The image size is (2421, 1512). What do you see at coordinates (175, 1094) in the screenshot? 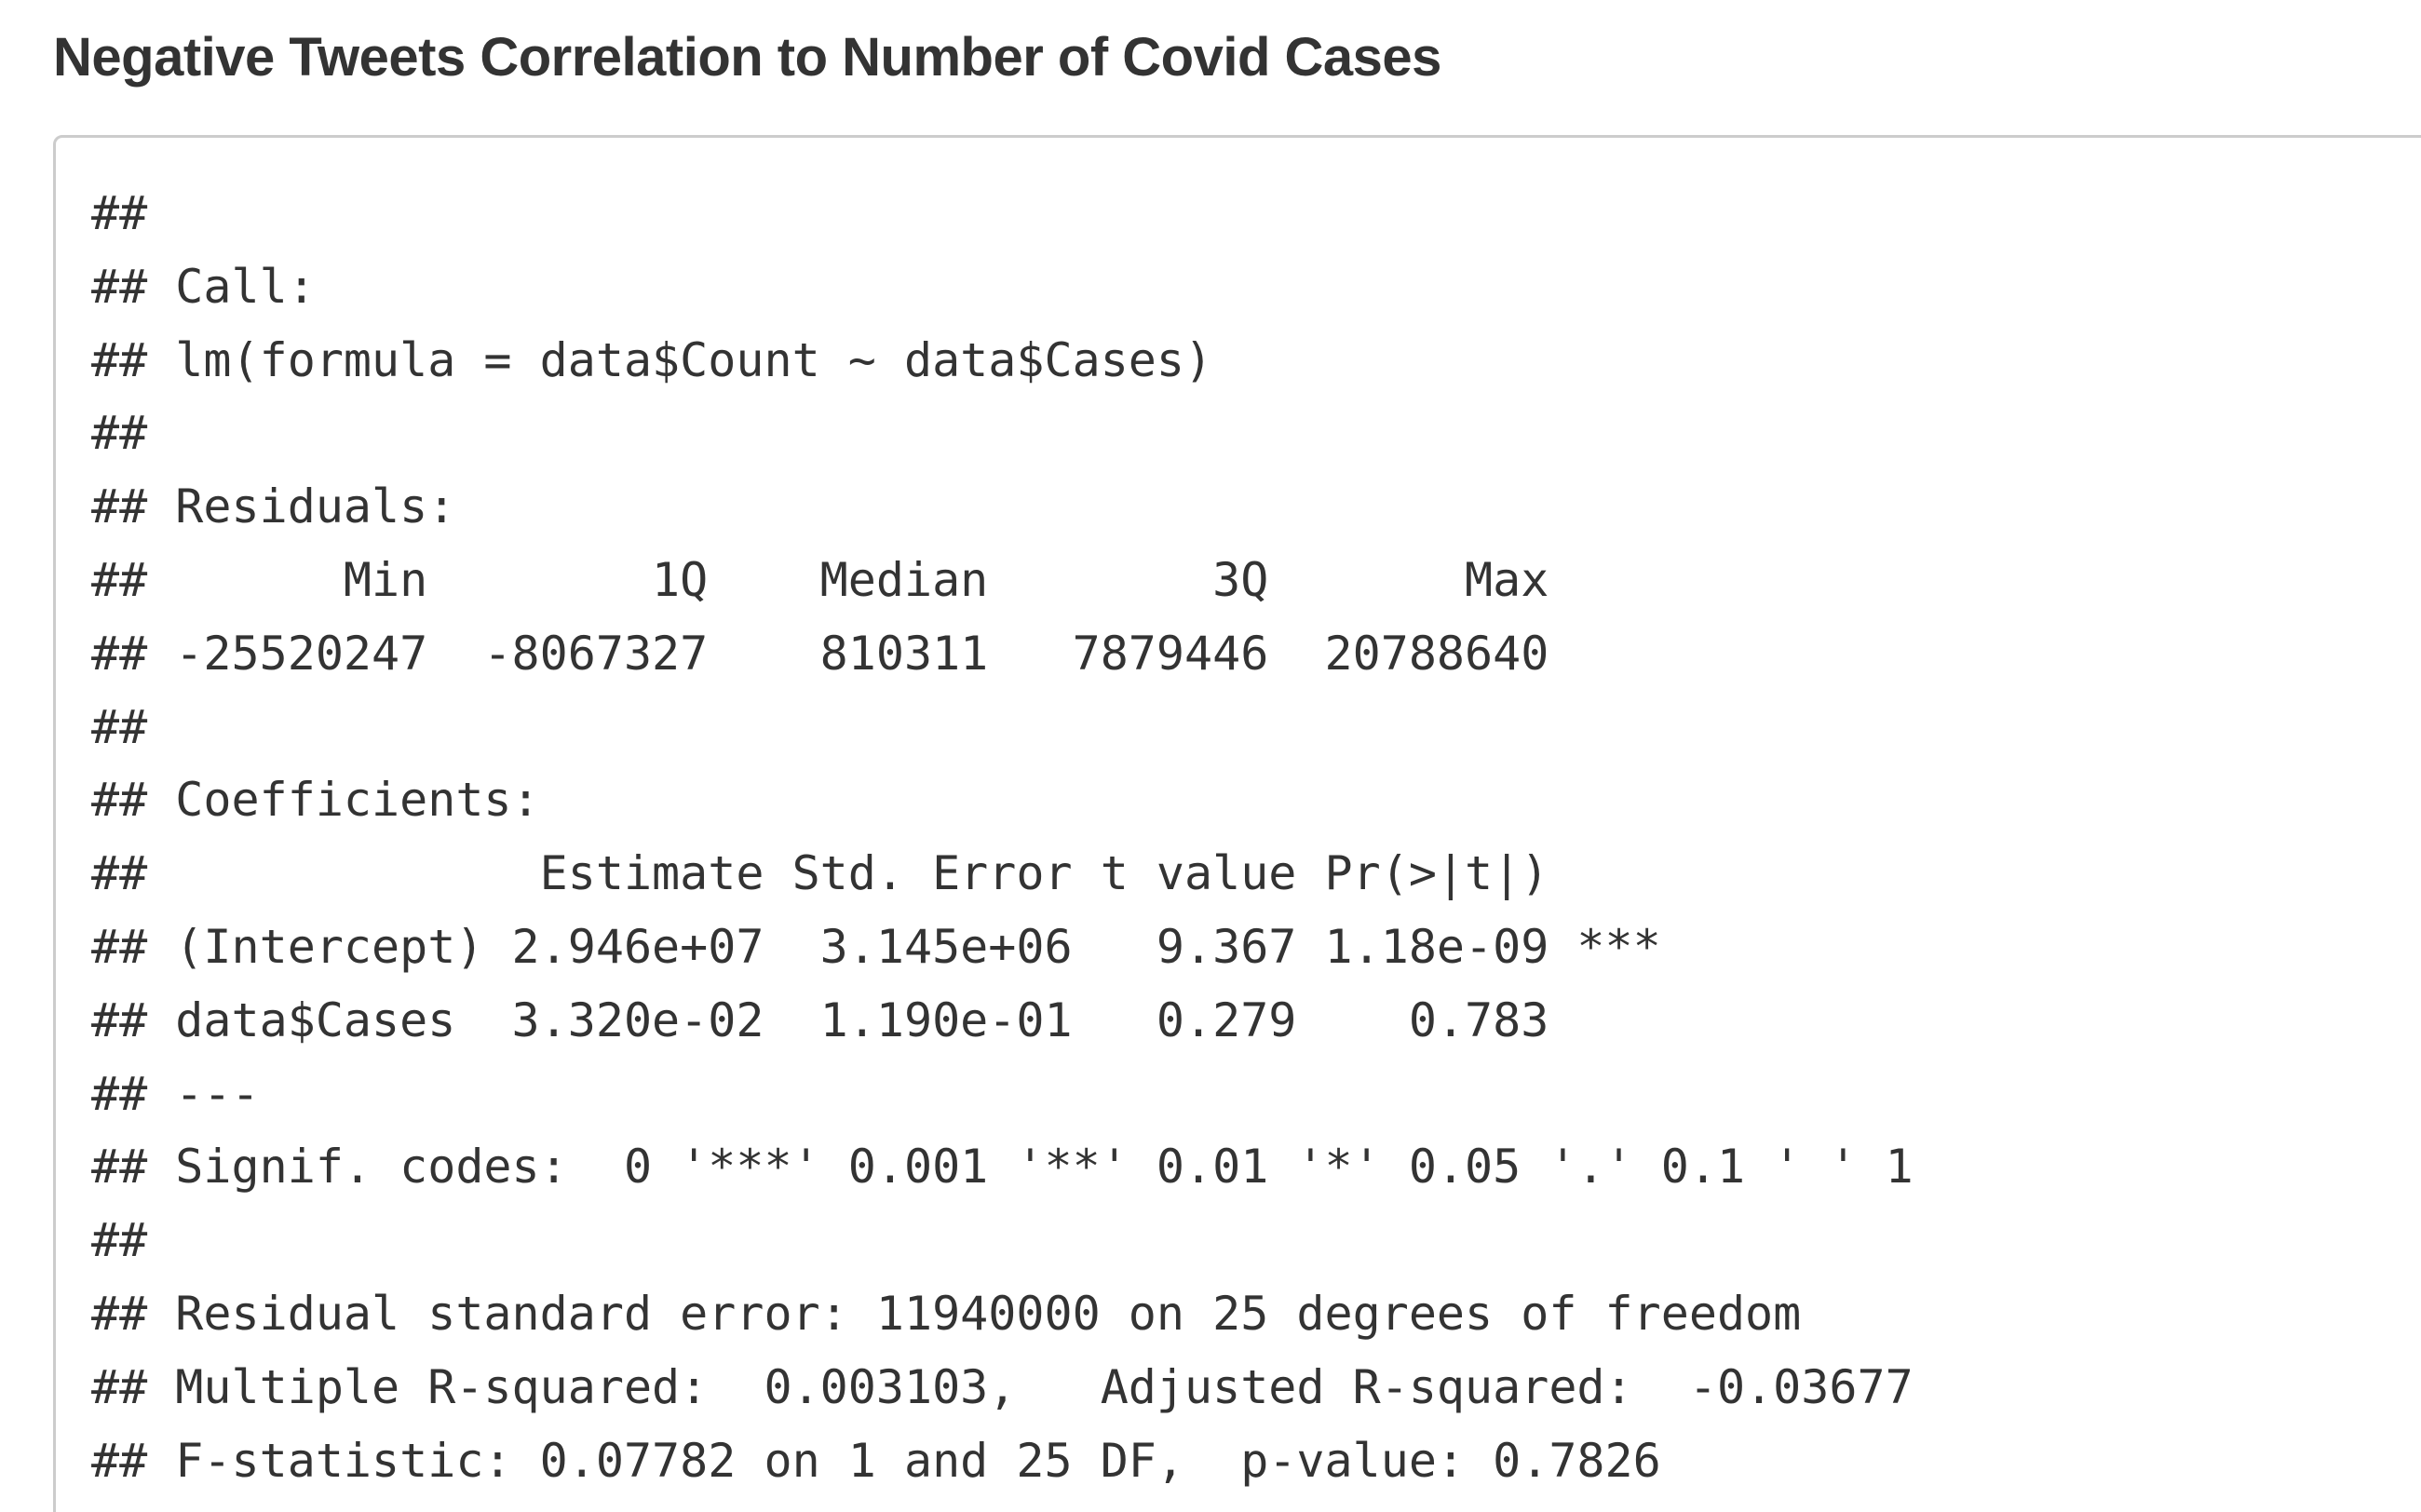
I see `output-line: ## ---` at bounding box center [175, 1094].